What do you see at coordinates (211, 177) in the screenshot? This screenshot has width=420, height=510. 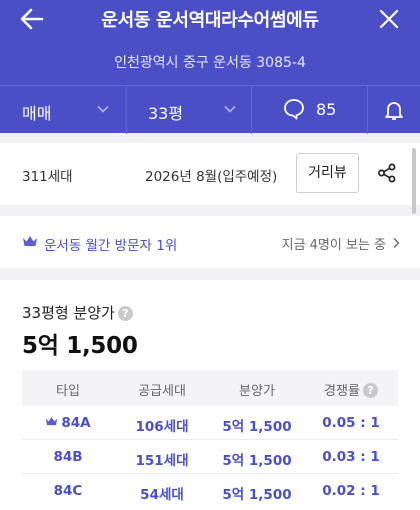 I see `move-in-date: 2026년 8월(입주예정)` at bounding box center [211, 177].